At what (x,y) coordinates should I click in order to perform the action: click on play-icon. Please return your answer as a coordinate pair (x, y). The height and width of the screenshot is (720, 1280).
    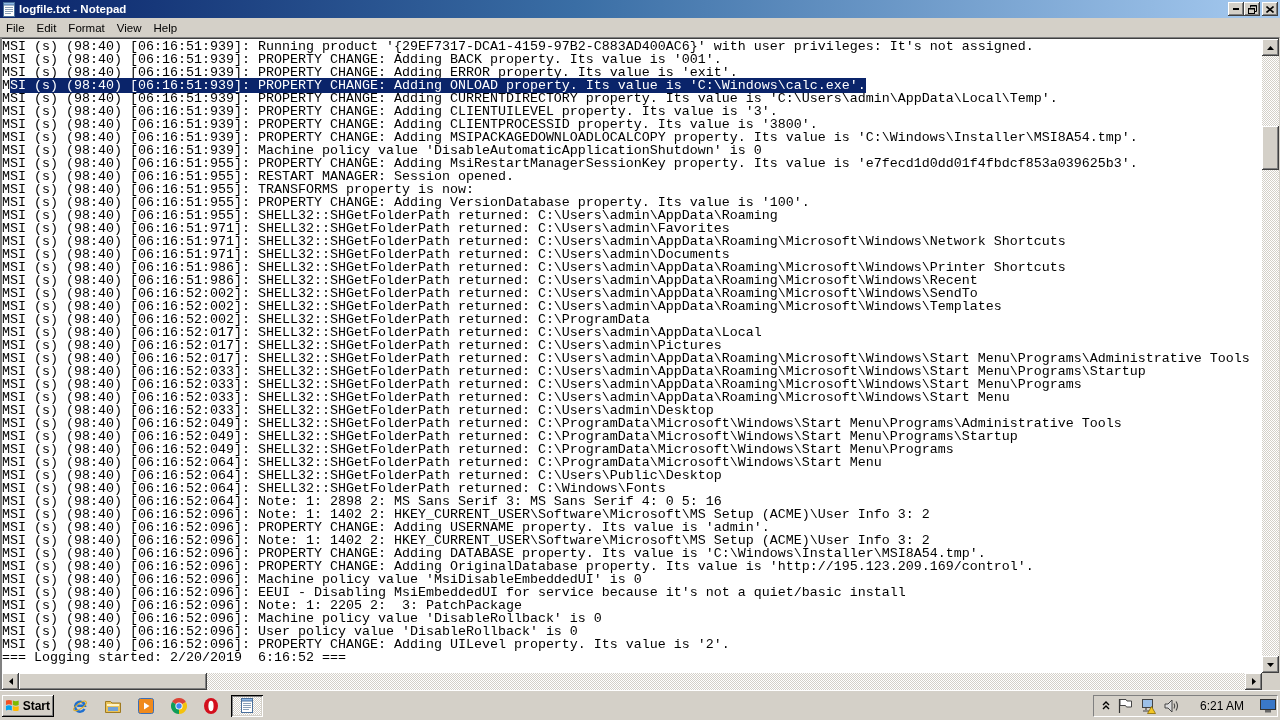
    Looking at the image, I should click on (146, 705).